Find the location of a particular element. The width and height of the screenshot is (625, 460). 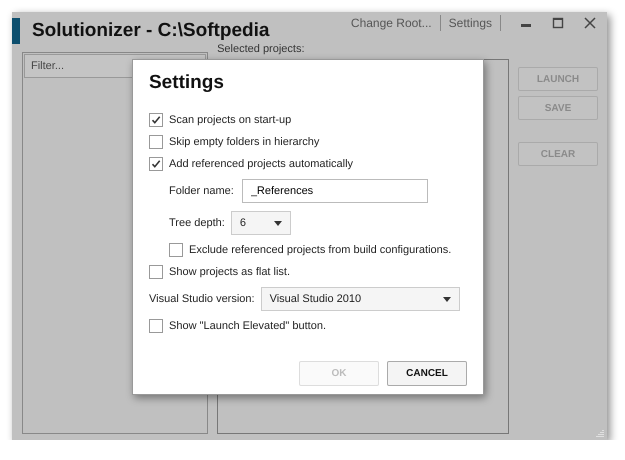

checkbox-label: Show "Launch Elevated" button. is located at coordinates (247, 326).